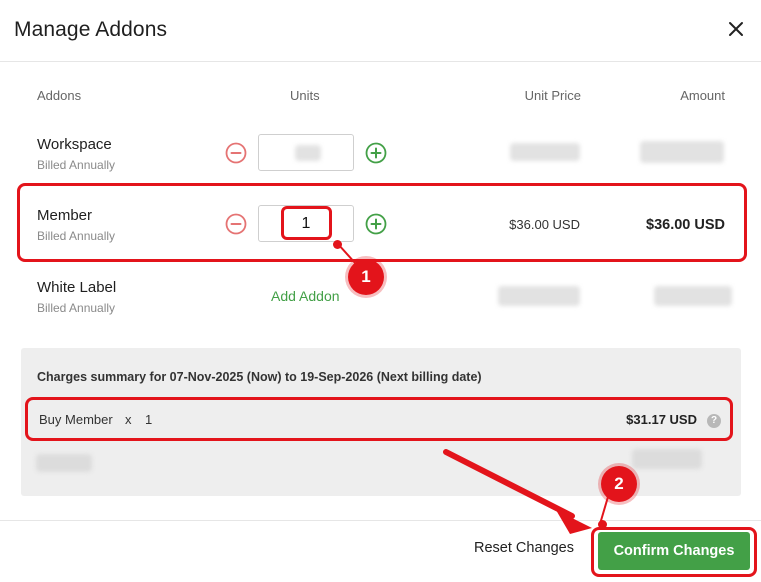 The height and width of the screenshot is (582, 761). I want to click on addon-name-white-label: White Label, so click(77, 287).